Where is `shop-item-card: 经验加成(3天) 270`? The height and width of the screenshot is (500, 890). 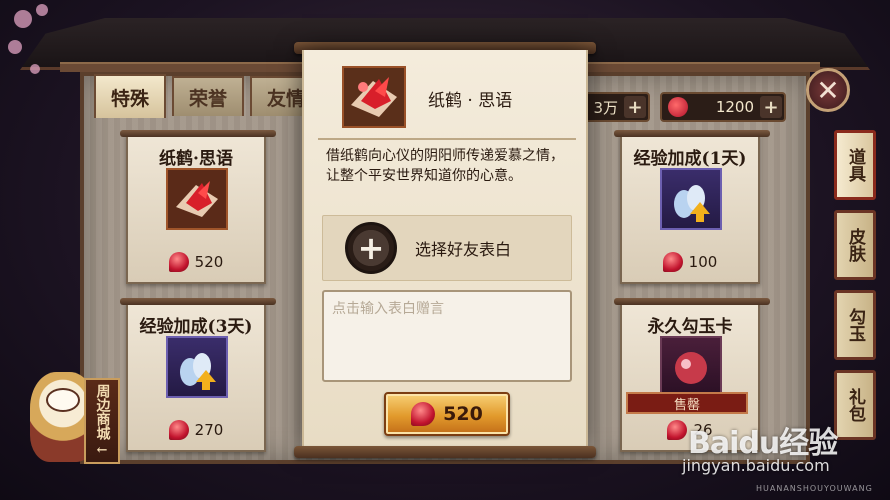
shop-item-card: 经验加成(3天) 270 is located at coordinates (198, 375).